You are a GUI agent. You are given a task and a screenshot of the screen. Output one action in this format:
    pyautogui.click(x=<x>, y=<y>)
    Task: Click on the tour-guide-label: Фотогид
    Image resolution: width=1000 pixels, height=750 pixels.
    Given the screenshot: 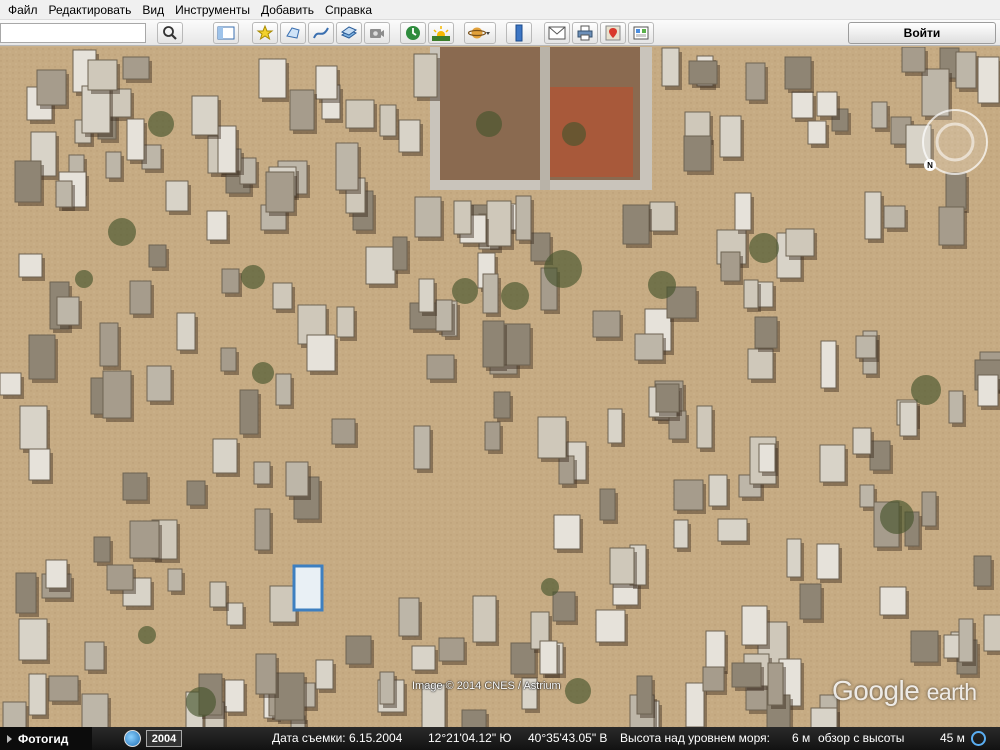 What is the action you would take?
    pyautogui.click(x=43, y=738)
    